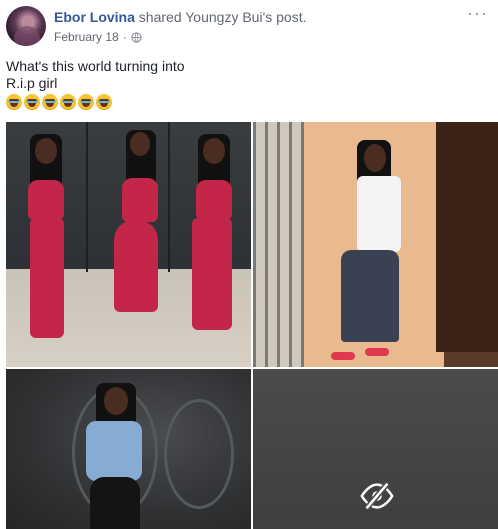  I want to click on post-word: post., so click(291, 17).